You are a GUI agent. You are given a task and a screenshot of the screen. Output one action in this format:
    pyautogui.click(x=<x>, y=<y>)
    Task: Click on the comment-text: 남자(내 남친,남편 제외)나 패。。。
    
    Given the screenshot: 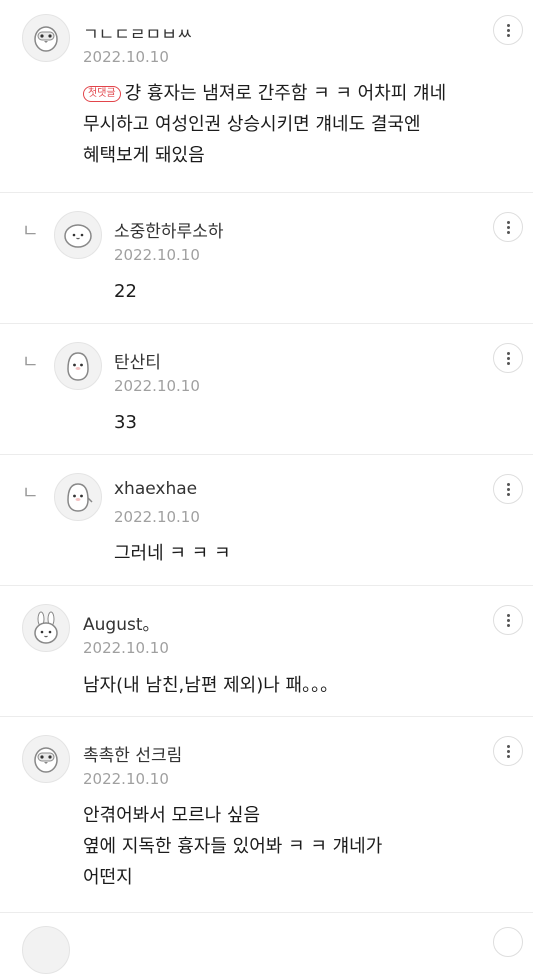 What is the action you would take?
    pyautogui.click(x=211, y=685)
    